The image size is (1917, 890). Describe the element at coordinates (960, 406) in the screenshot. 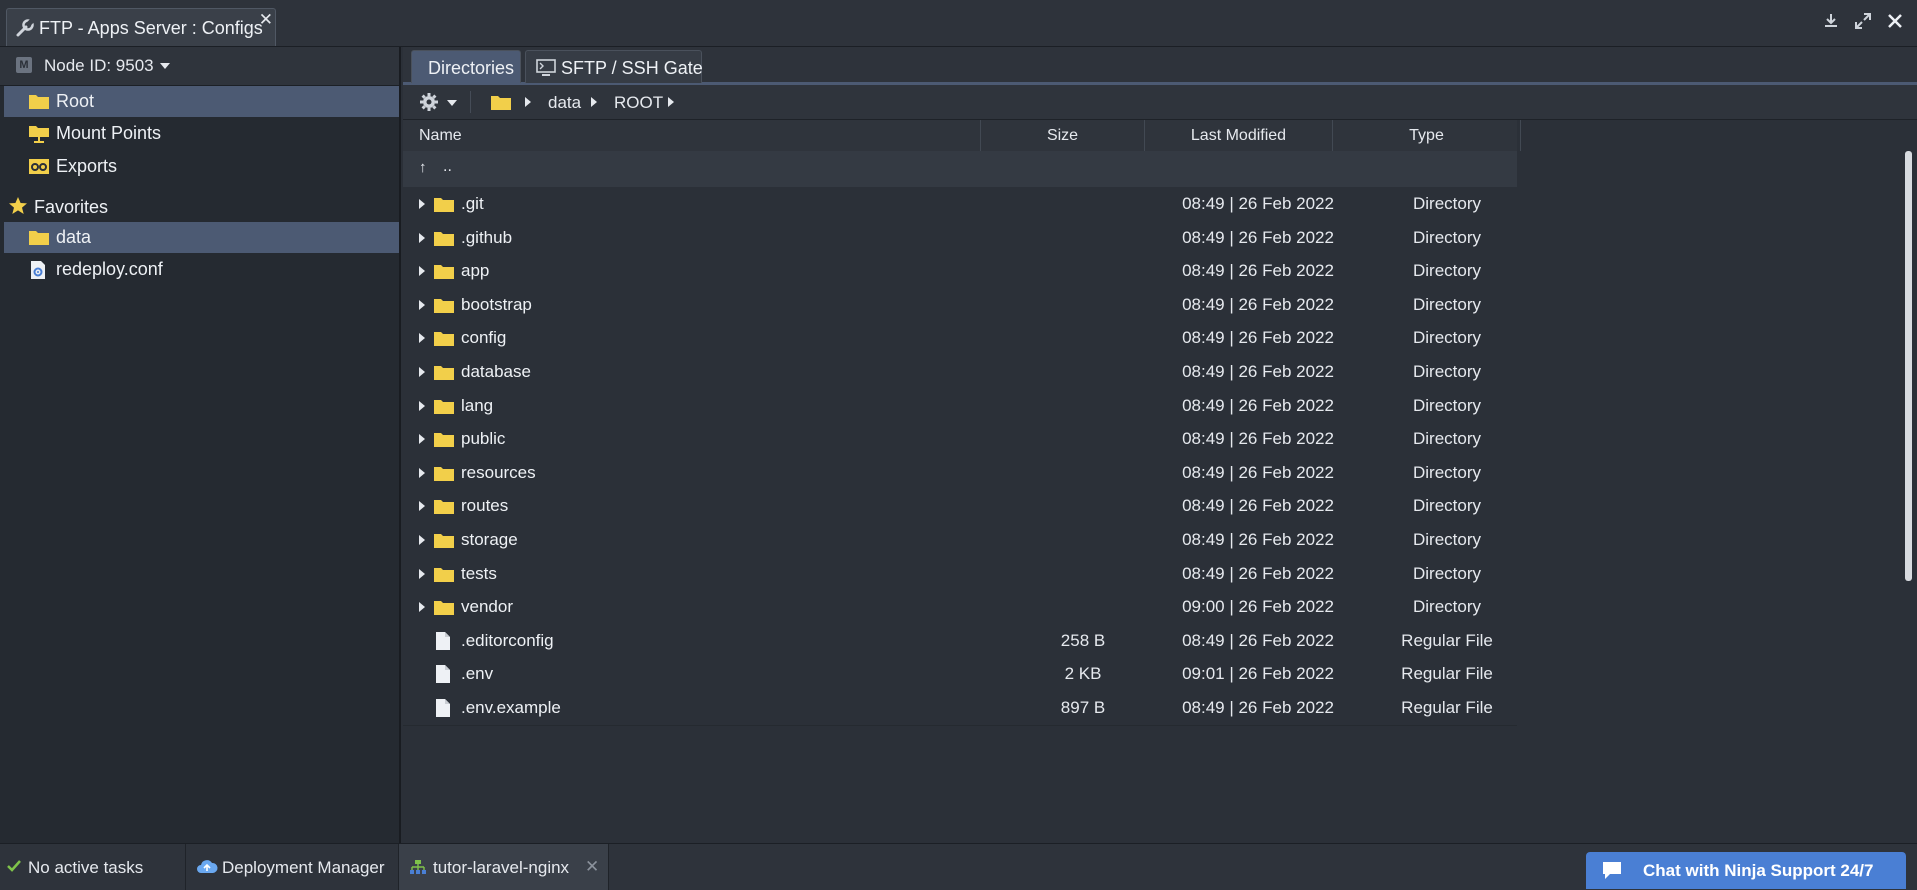

I see `table-row: lang 08:49 | 26 Feb 2022 Directory` at that location.